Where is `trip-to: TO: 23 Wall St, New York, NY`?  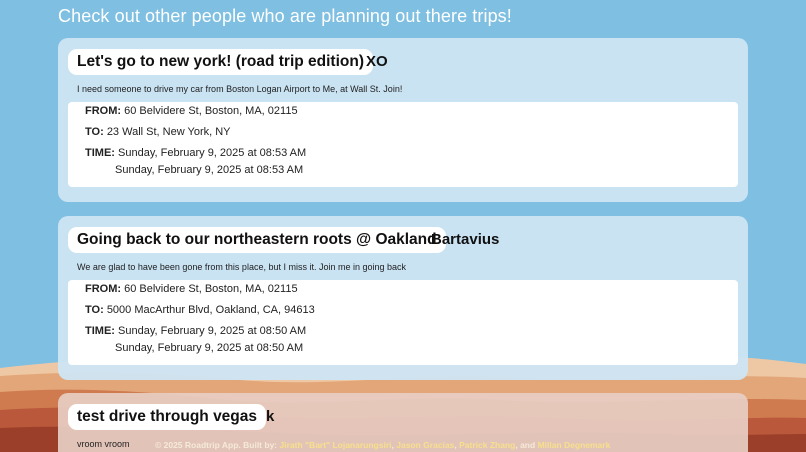 trip-to: TO: 23 Wall St, New York, NY is located at coordinates (158, 132).